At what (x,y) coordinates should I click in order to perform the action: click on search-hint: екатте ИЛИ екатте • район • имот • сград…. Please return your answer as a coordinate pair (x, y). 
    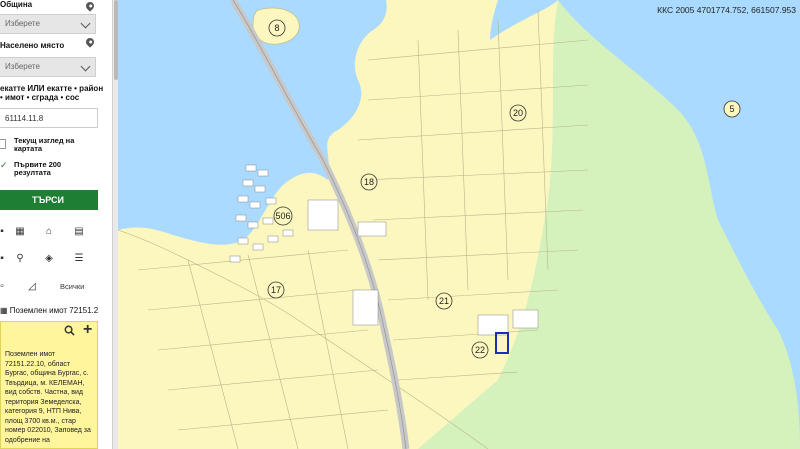
    Looking at the image, I should click on (52, 93).